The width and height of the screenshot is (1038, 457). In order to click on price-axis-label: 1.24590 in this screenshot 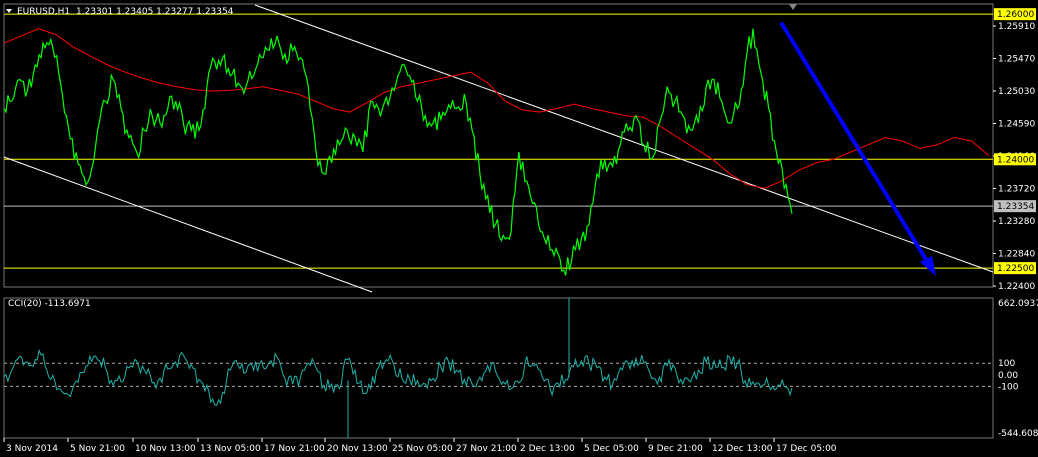, I will do `click(1016, 125)`.